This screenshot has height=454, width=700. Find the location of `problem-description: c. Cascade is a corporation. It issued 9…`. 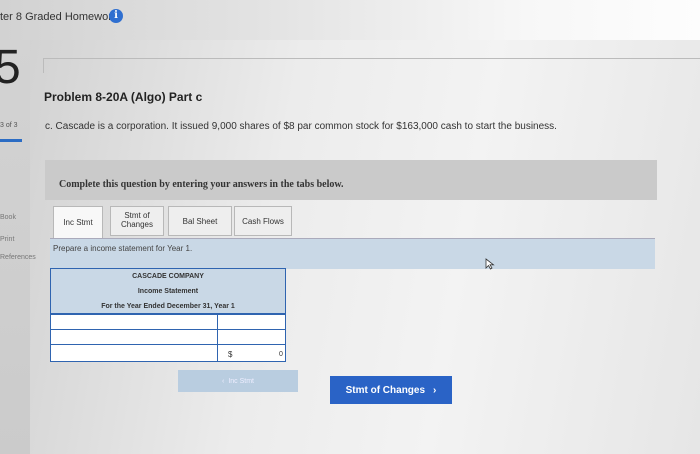

problem-description: c. Cascade is a corporation. It issued 9… is located at coordinates (301, 126).